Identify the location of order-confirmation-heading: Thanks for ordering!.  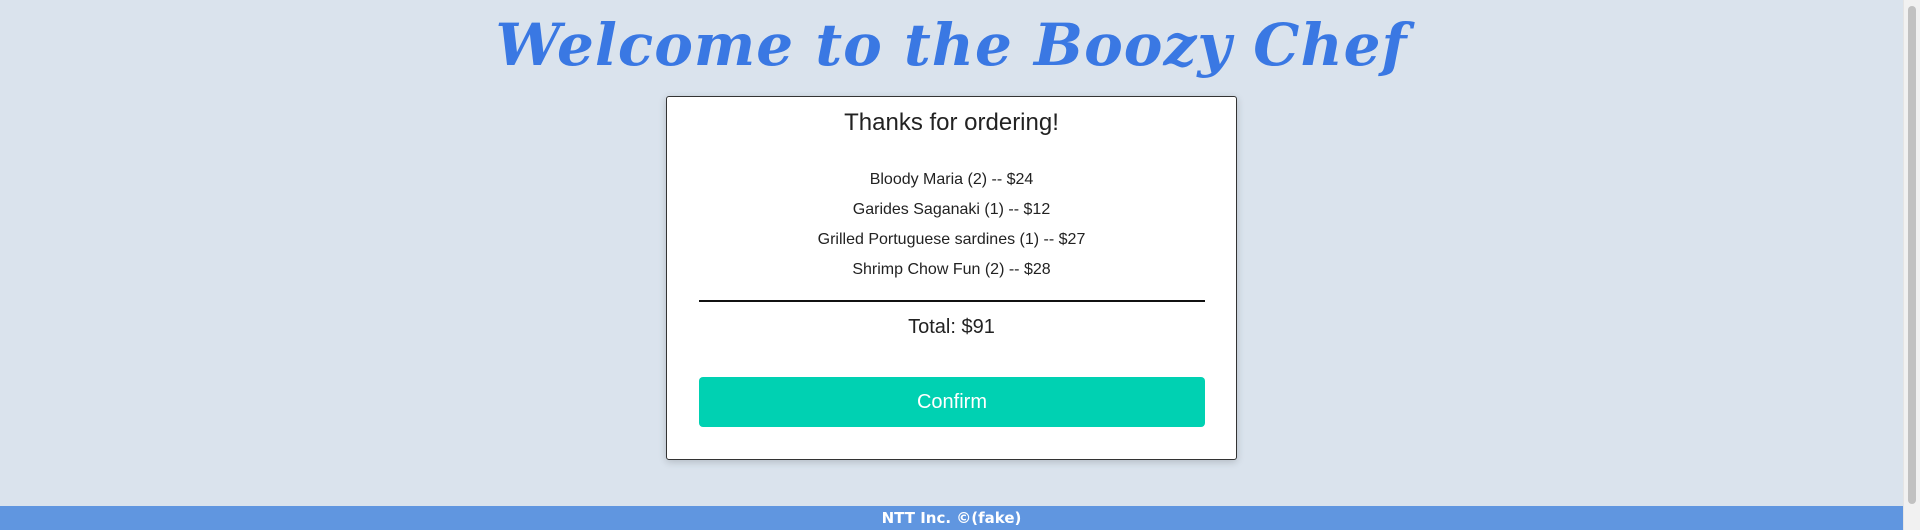
(951, 122).